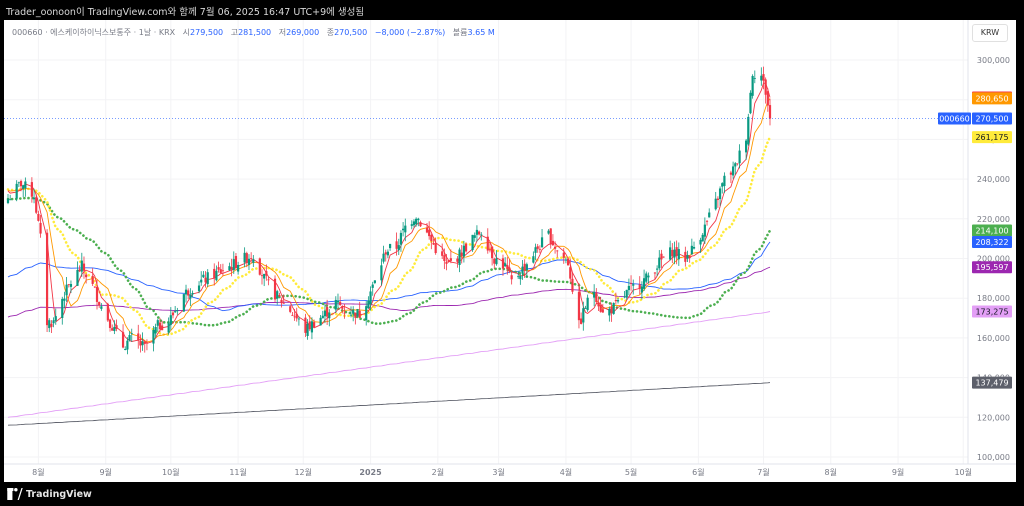  I want to click on x-tick-label: 11월, so click(238, 472).